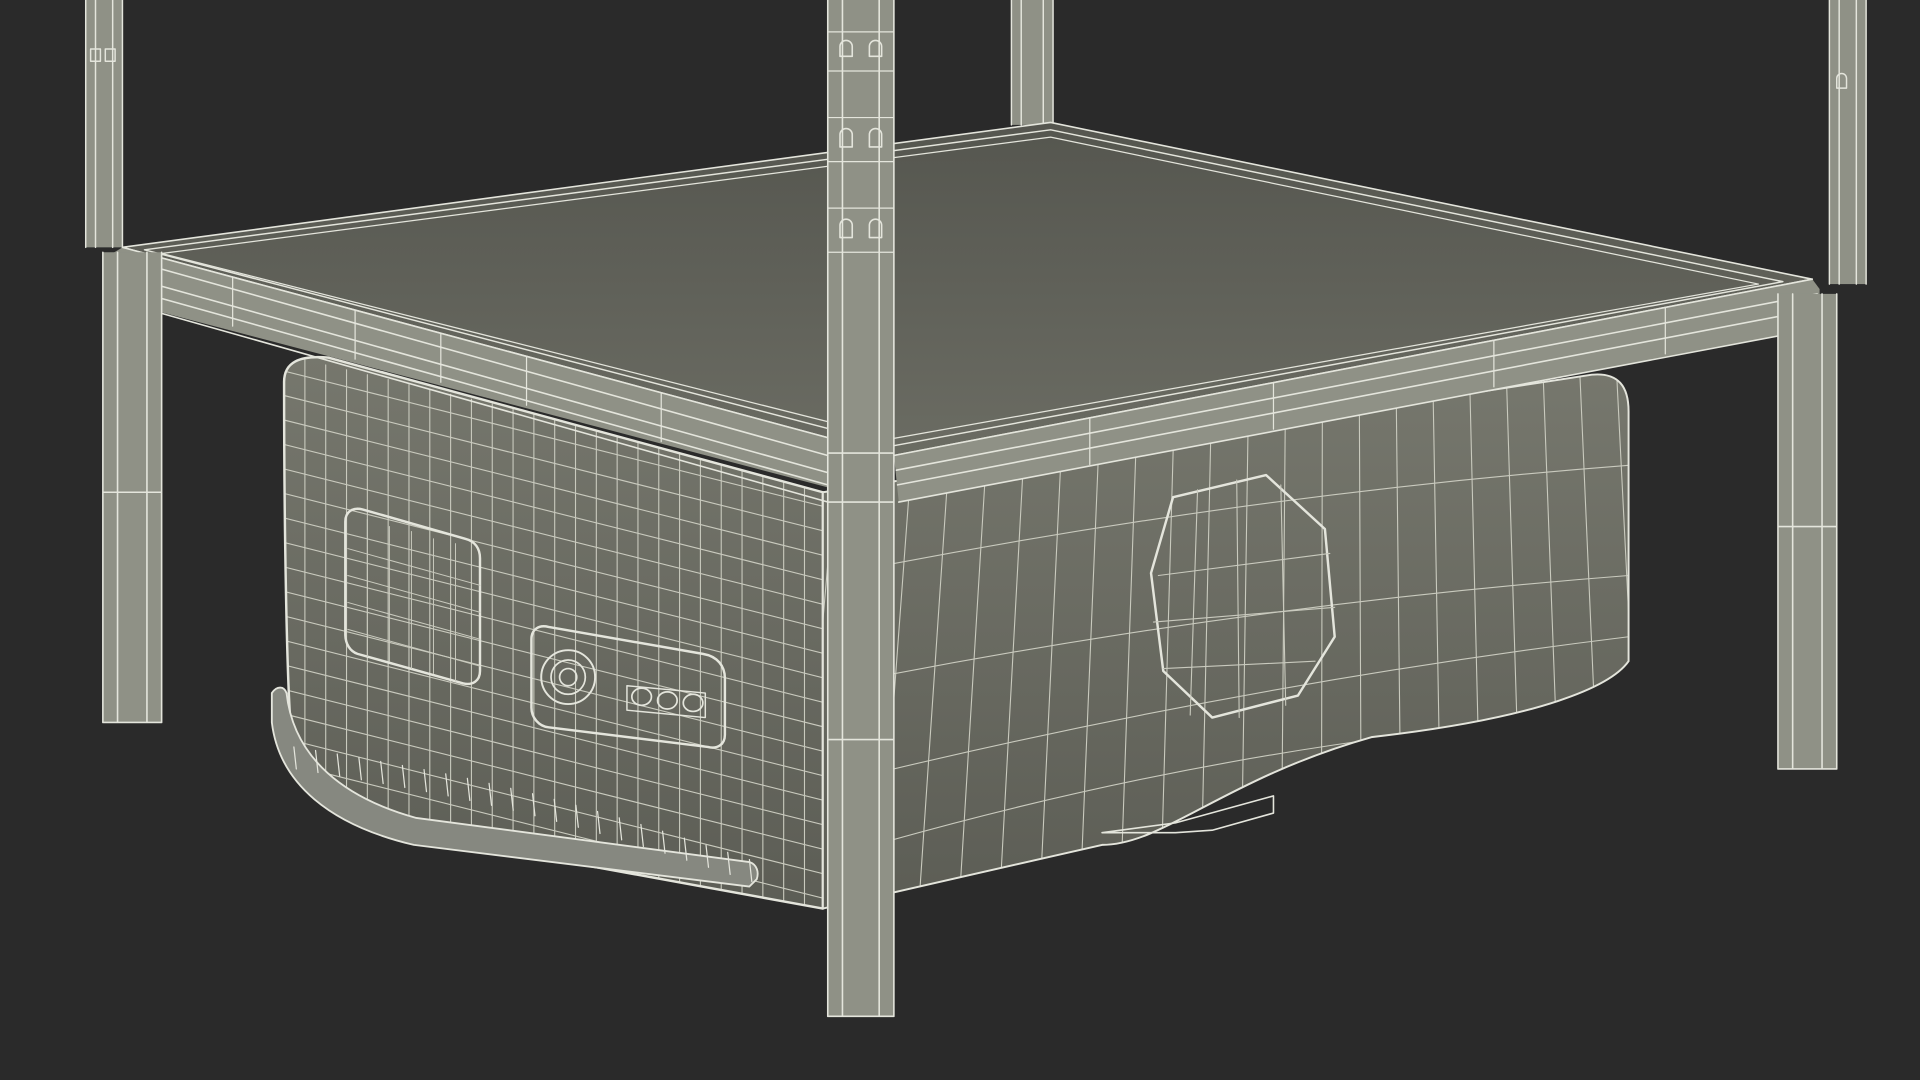  I want to click on frame-post-front-center, so click(860, 509).